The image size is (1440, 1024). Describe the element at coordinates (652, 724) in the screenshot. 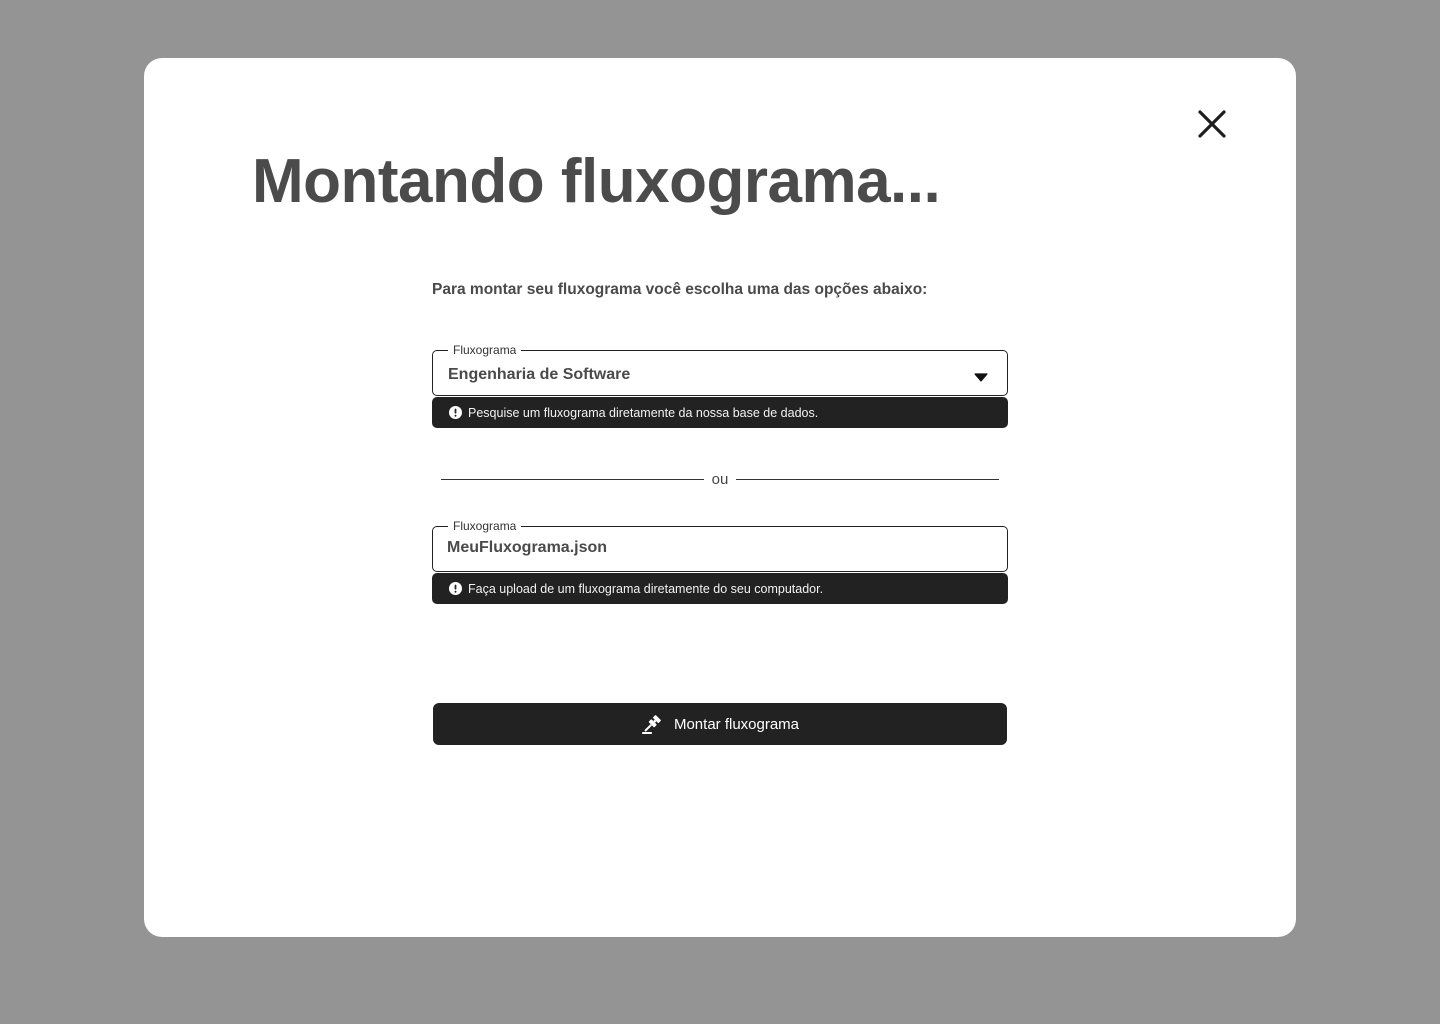

I see `gavel-icon` at that location.